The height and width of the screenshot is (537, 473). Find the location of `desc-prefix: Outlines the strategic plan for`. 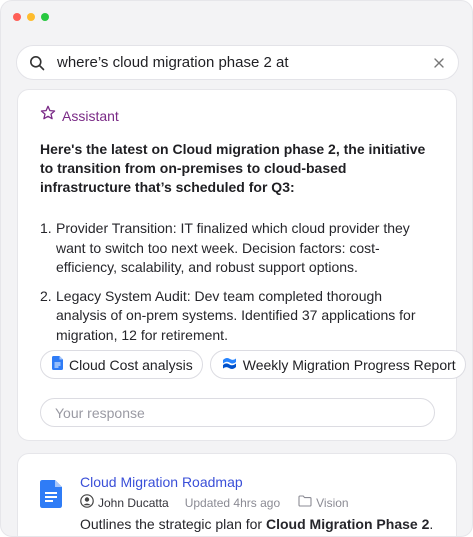

desc-prefix: Outlines the strategic plan for is located at coordinates (173, 524).